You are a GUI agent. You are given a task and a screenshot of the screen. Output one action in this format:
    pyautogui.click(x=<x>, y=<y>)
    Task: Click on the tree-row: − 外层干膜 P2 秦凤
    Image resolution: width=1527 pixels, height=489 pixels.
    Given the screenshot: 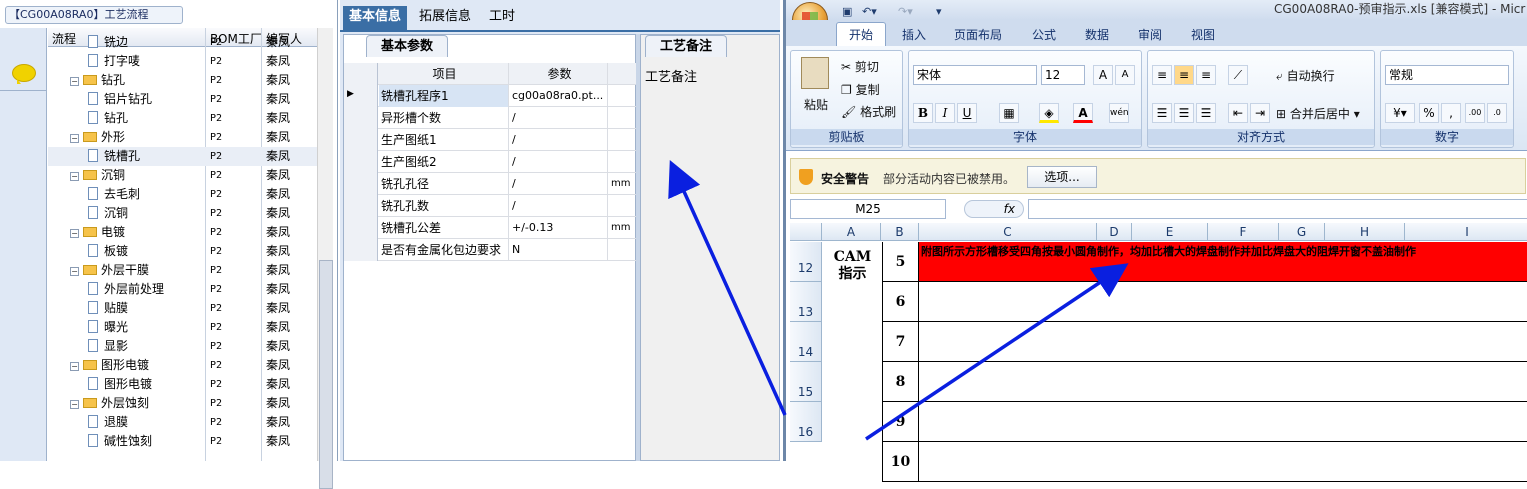 What is the action you would take?
    pyautogui.click(x=183, y=270)
    